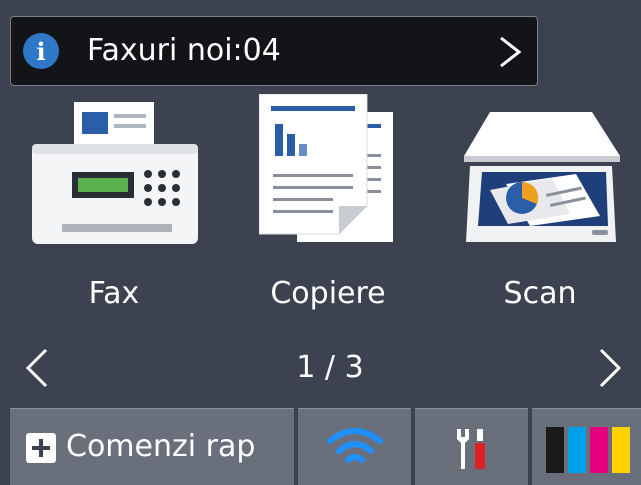 The height and width of the screenshot is (485, 641). I want to click on page-indicator: 1 / 3, so click(330, 367).